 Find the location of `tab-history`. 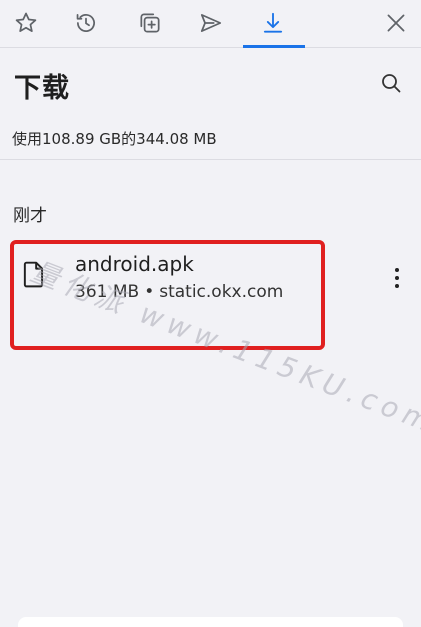

tab-history is located at coordinates (86, 23).